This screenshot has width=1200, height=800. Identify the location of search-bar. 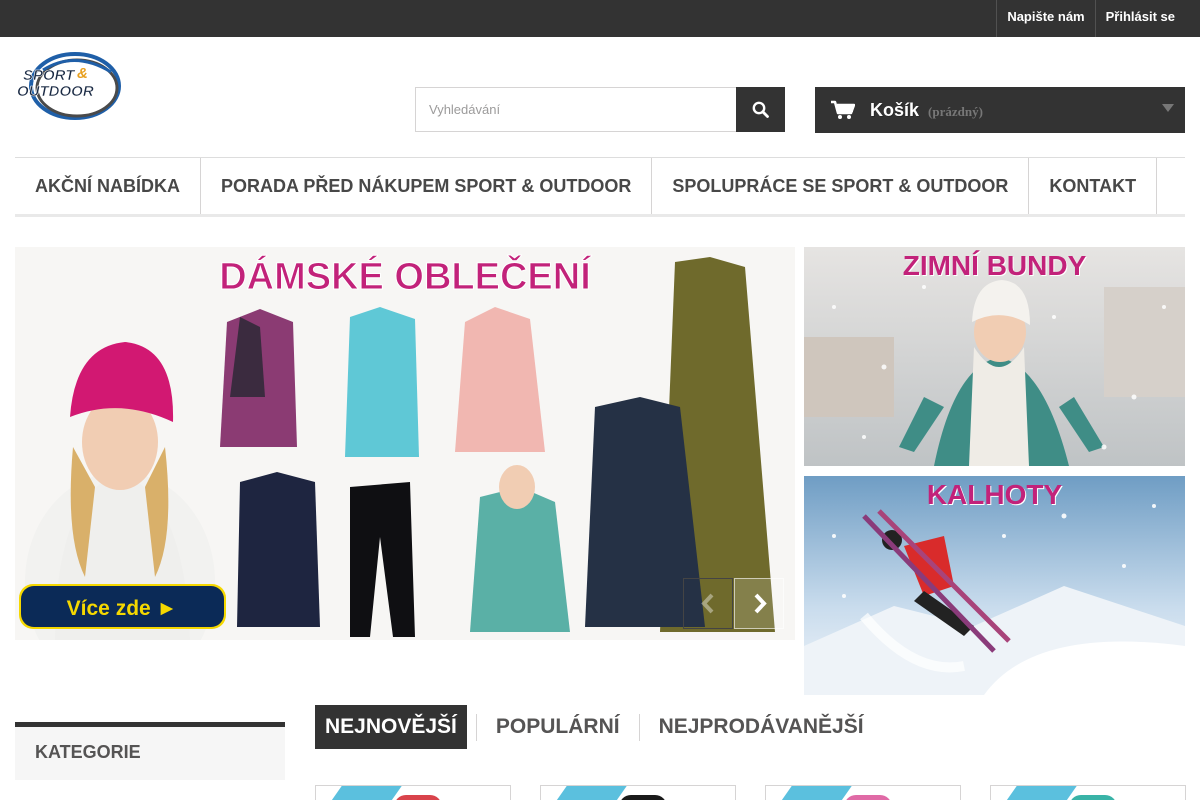
(600, 109).